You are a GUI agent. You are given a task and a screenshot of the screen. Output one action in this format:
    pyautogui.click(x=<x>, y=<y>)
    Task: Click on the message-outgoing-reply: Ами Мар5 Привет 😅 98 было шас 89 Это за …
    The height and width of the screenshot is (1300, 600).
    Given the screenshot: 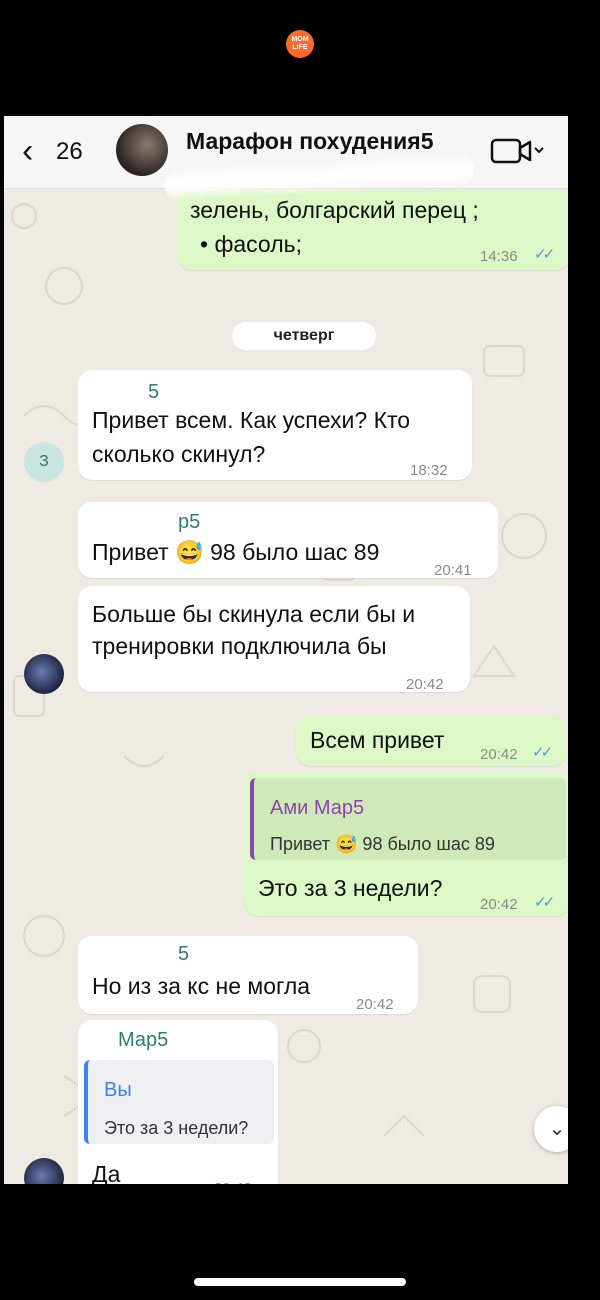 What is the action you would take?
    pyautogui.click(x=406, y=844)
    